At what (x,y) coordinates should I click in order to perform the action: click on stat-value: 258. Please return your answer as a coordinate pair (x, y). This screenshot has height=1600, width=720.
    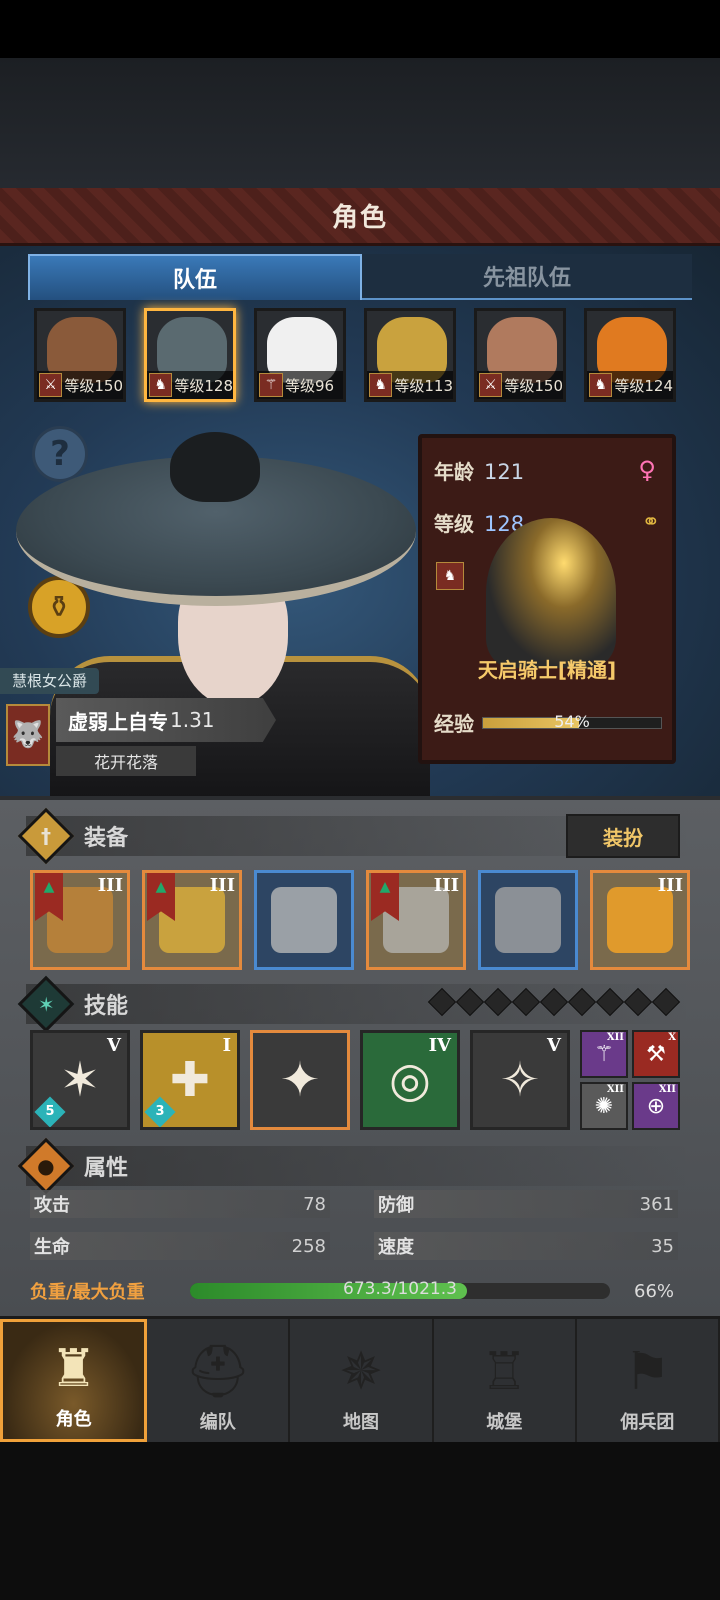
    Looking at the image, I should click on (308, 1246).